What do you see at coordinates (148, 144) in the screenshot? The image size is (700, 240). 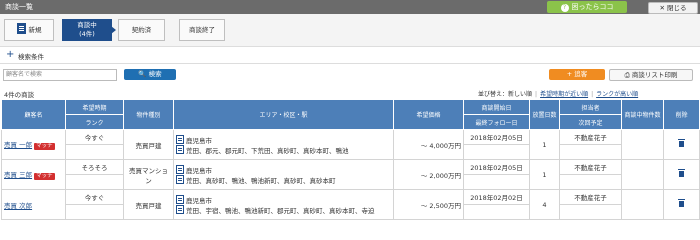 I see `type-cell: 売買戸建` at bounding box center [148, 144].